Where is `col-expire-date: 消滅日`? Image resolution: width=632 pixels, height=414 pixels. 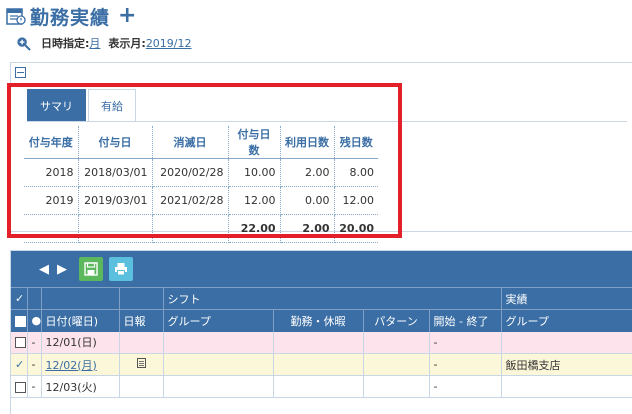 col-expire-date: 消滅日 is located at coordinates (190, 142).